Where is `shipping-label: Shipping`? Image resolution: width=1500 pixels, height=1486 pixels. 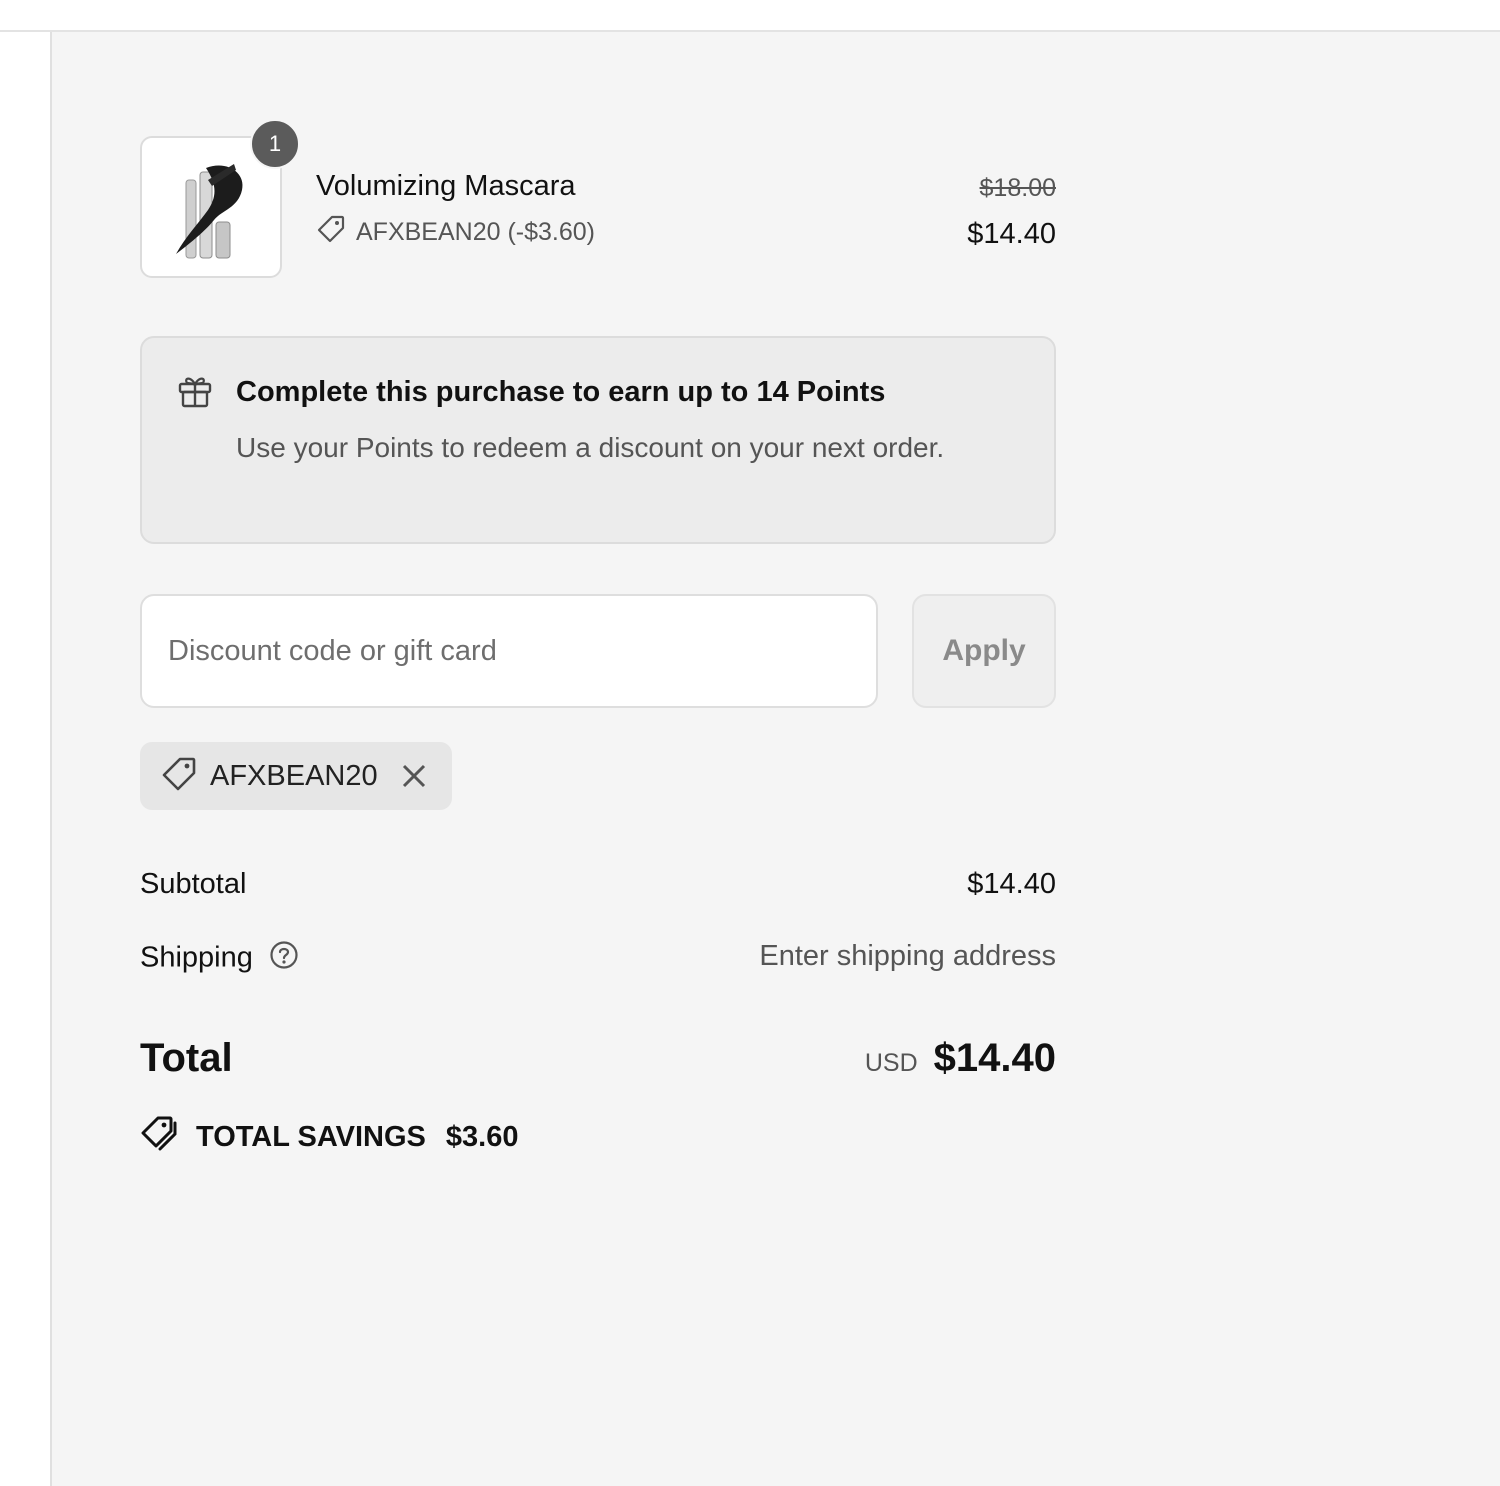
shipping-label: Shipping is located at coordinates (196, 957).